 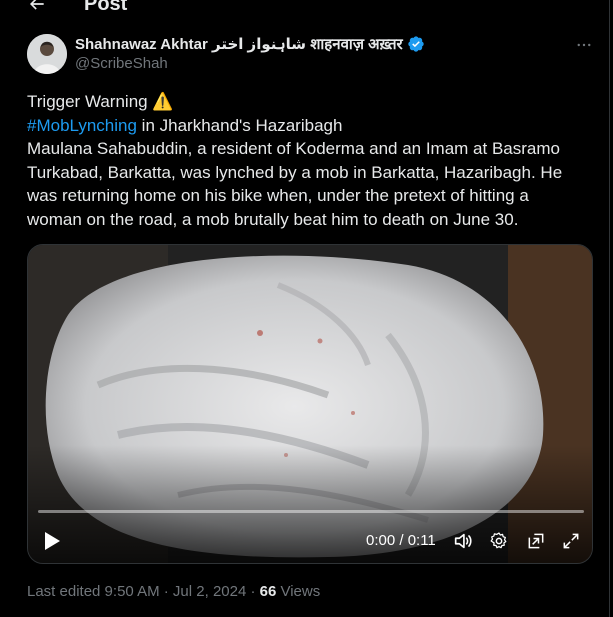 What do you see at coordinates (82, 125) in the screenshot?
I see `hashtag-link: #MobLynching` at bounding box center [82, 125].